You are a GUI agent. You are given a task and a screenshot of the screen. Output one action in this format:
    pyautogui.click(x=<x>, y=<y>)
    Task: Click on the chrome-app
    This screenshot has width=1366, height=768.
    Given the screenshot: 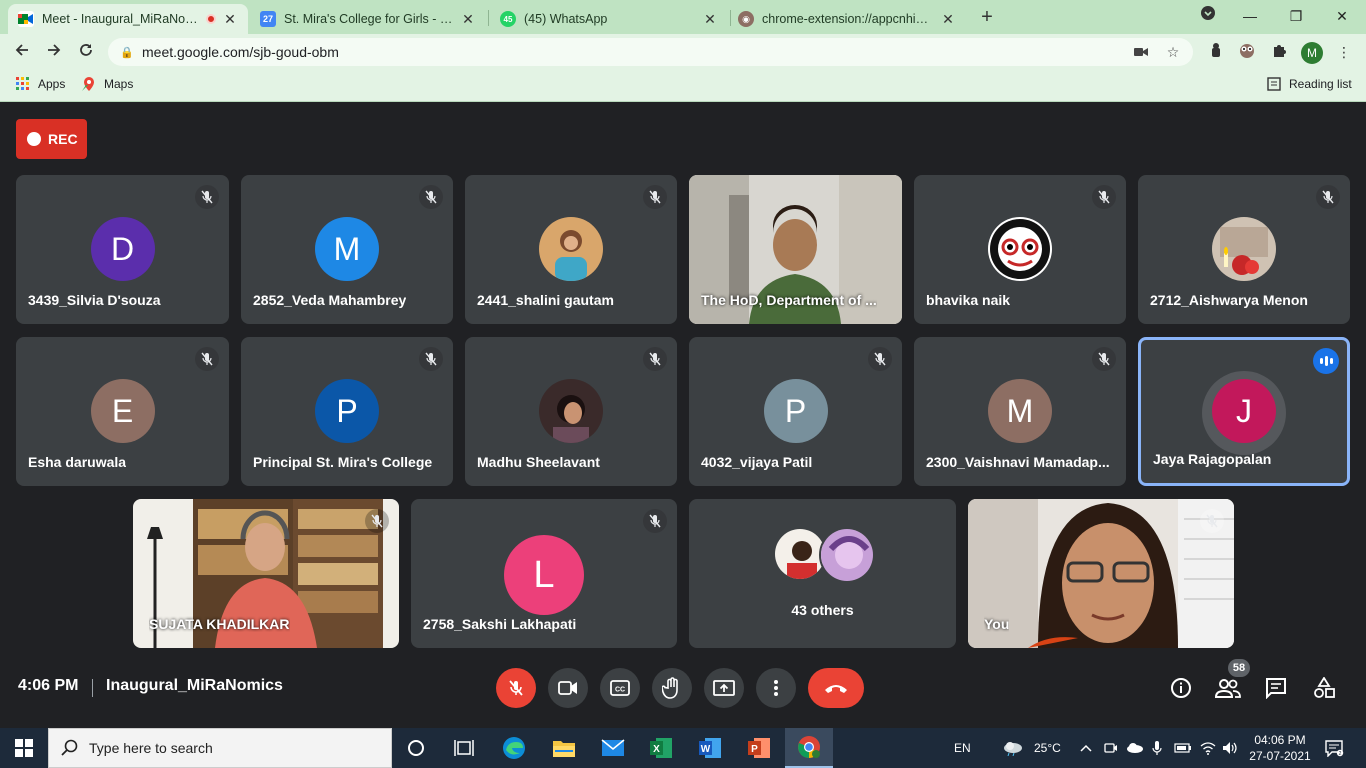 What is the action you would take?
    pyautogui.click(x=809, y=748)
    